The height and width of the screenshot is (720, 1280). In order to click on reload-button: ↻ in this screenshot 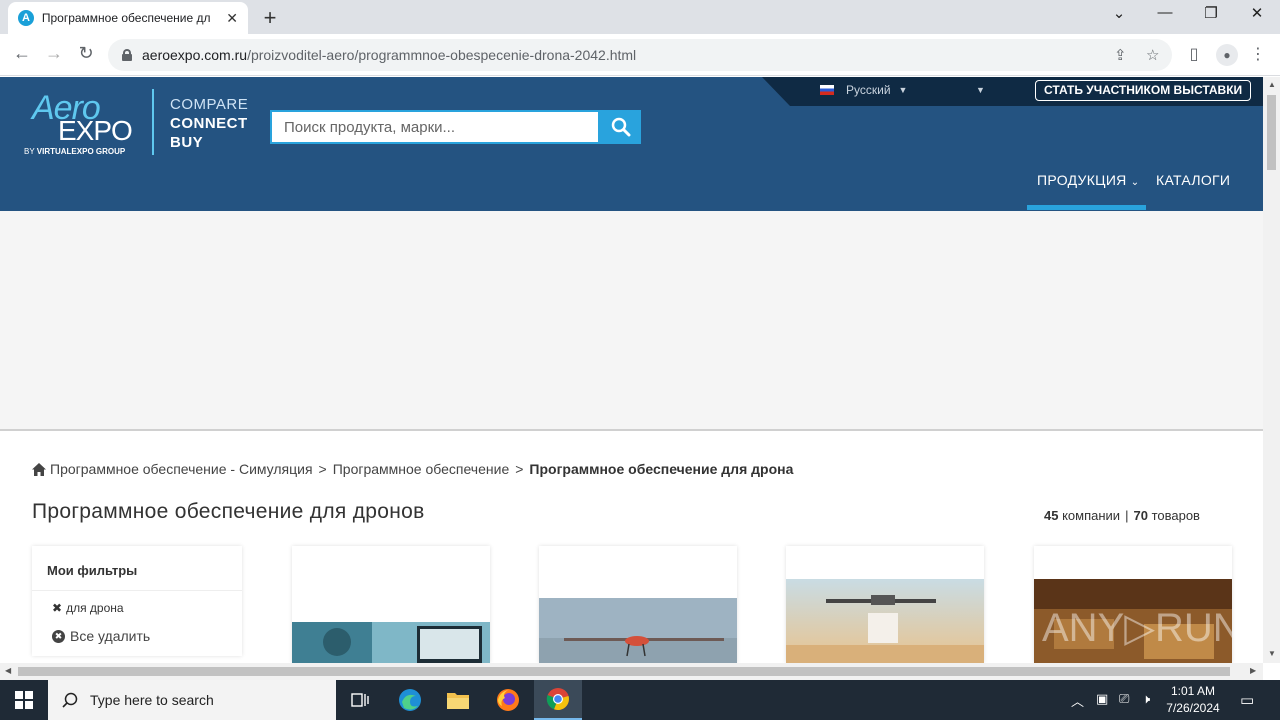, I will do `click(86, 53)`.